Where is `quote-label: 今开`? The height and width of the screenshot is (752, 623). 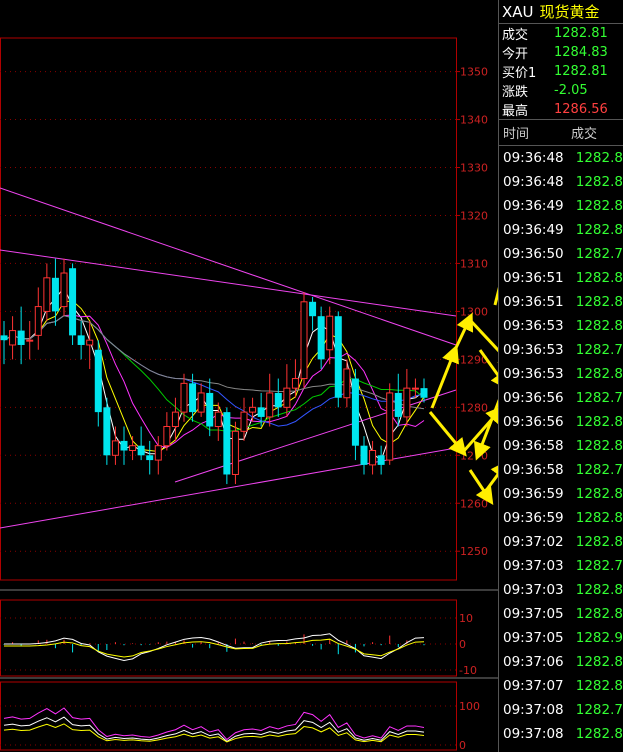 quote-label: 今开 is located at coordinates (515, 54).